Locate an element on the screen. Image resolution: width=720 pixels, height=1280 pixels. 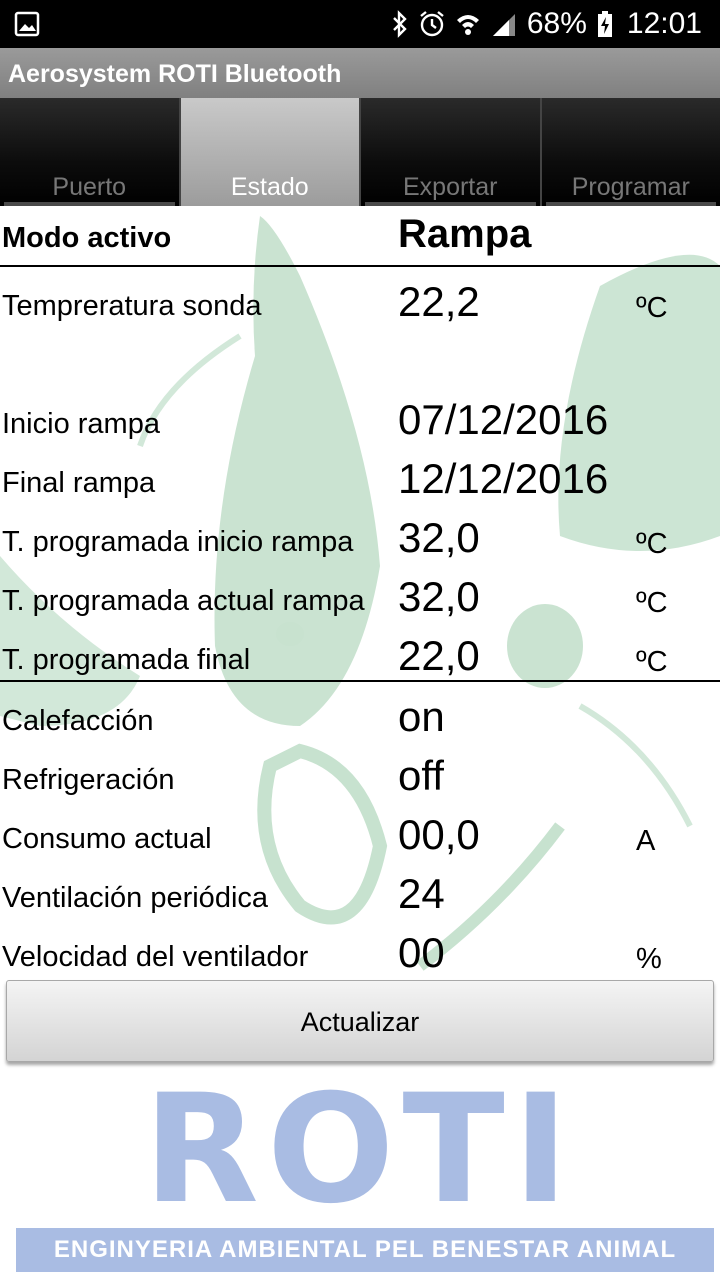
row-unit: A is located at coordinates (646, 841).